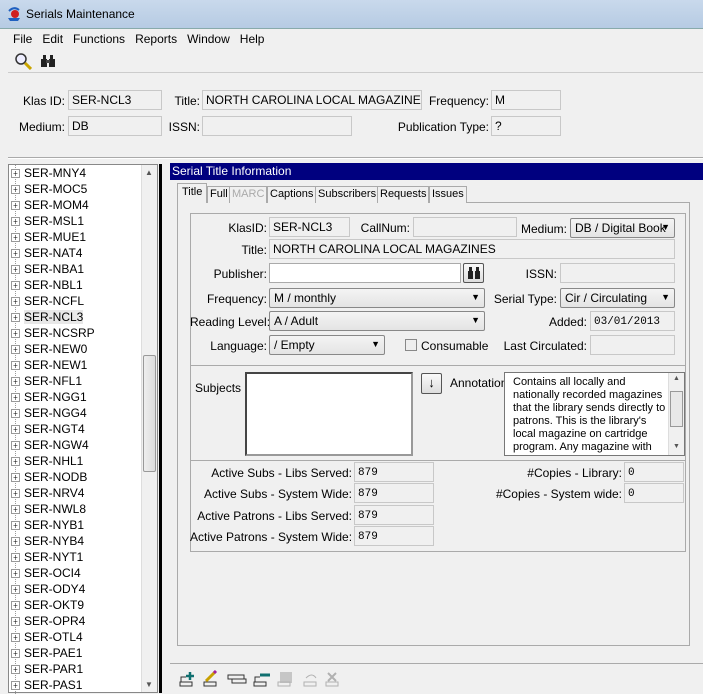  What do you see at coordinates (47, 525) in the screenshot?
I see `tree-item: + SER-NYB1` at bounding box center [47, 525].